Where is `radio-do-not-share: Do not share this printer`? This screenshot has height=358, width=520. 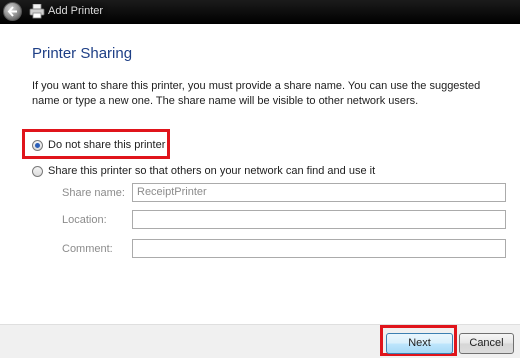
radio-do-not-share: Do not share this printer is located at coordinates (98, 145).